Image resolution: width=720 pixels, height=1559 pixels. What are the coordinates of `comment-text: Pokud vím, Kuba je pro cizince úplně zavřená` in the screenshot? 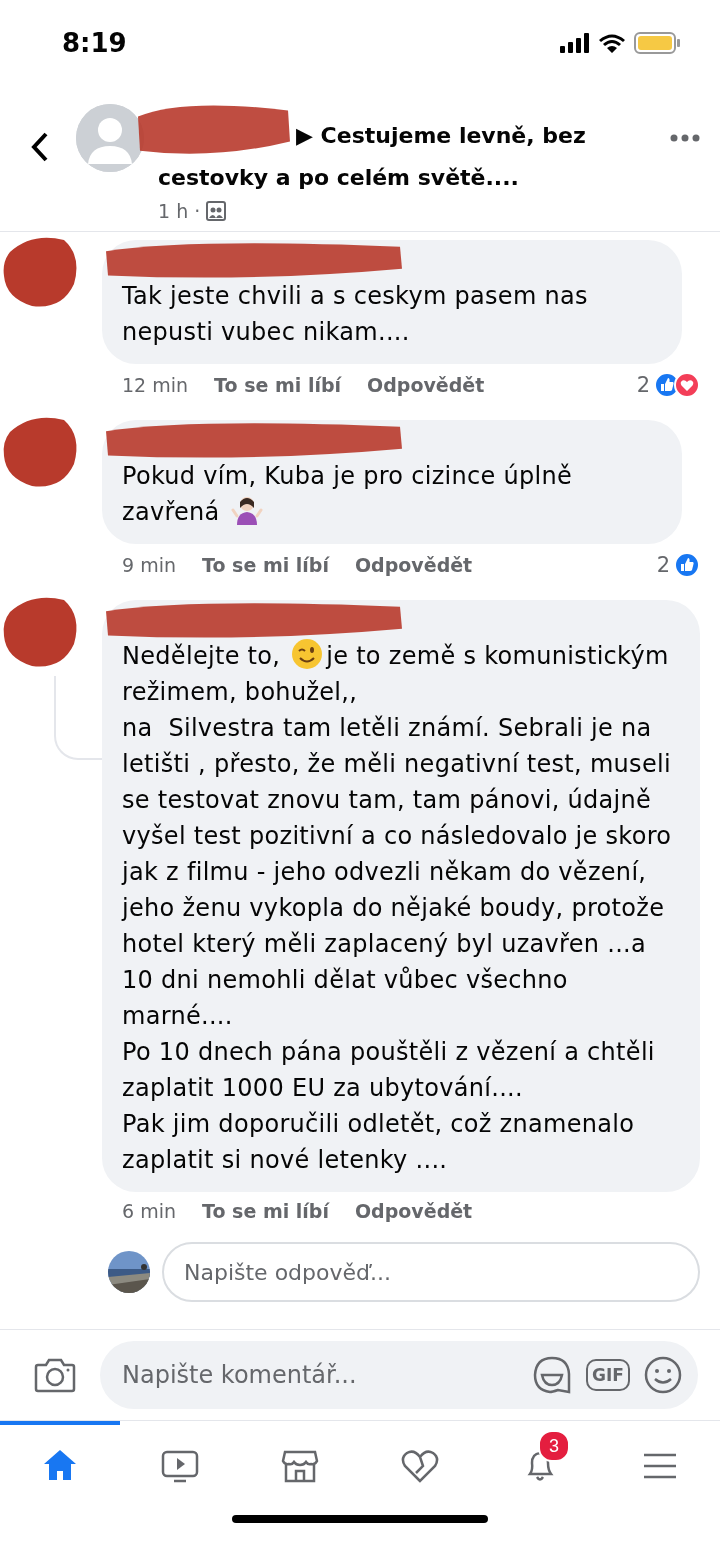 It's located at (348, 494).